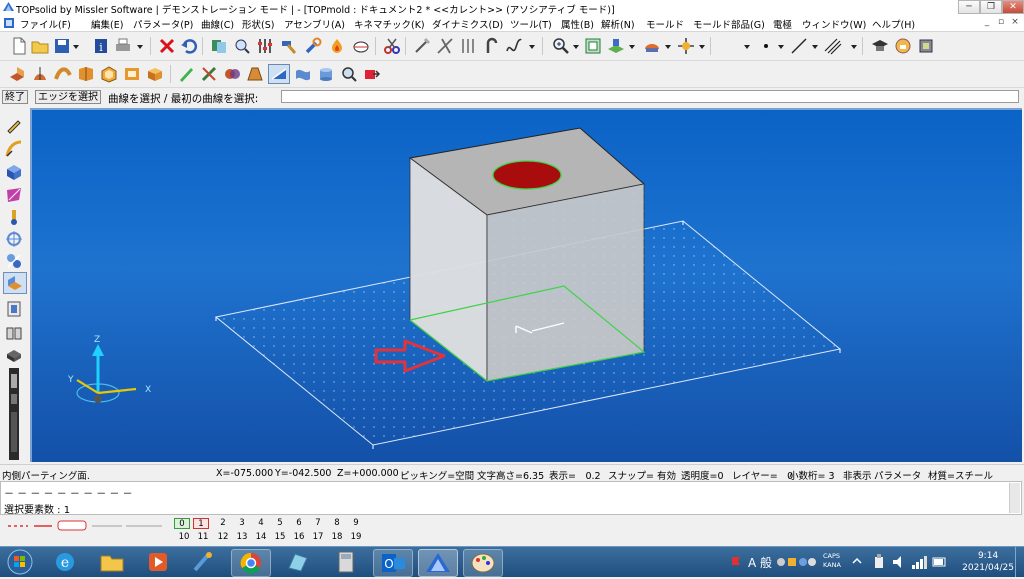 The width and height of the screenshot is (1024, 579). I want to click on transparency-setting: 透明度=0, so click(702, 475).